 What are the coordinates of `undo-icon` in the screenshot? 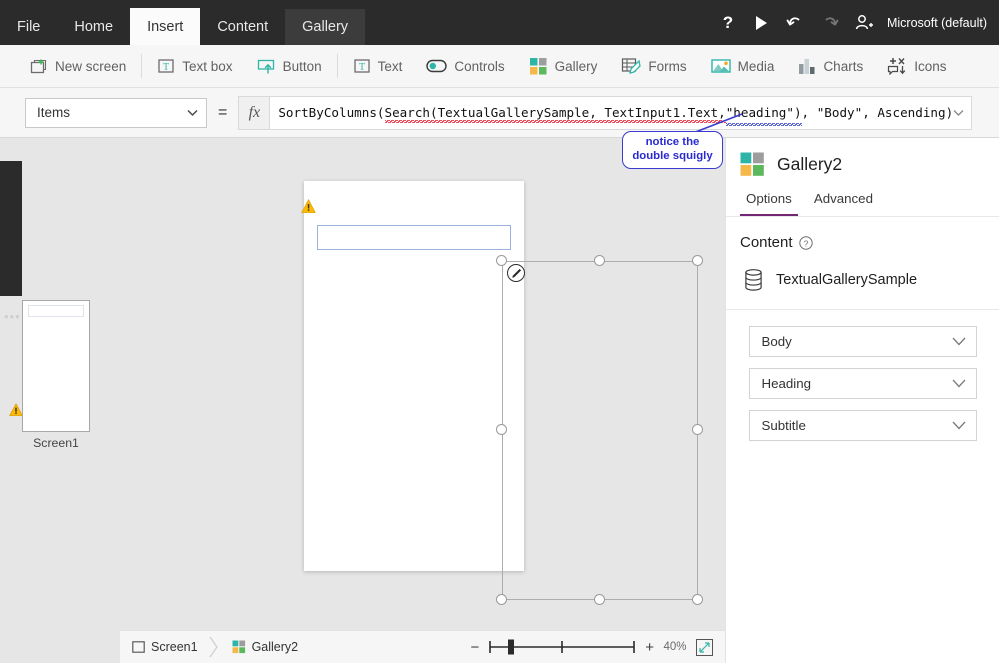 It's located at (796, 22).